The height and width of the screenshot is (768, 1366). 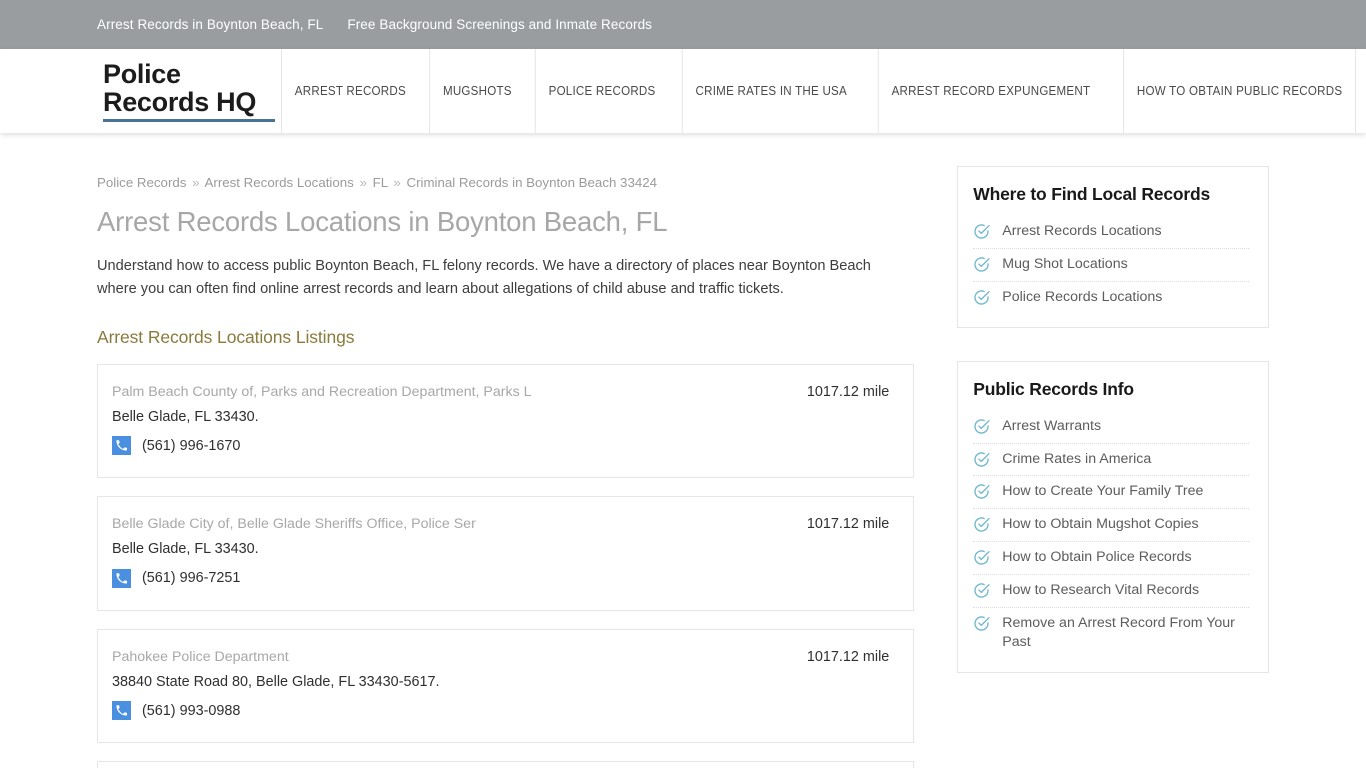 I want to click on widget-link: Arrest Warrants, so click(x=1051, y=426).